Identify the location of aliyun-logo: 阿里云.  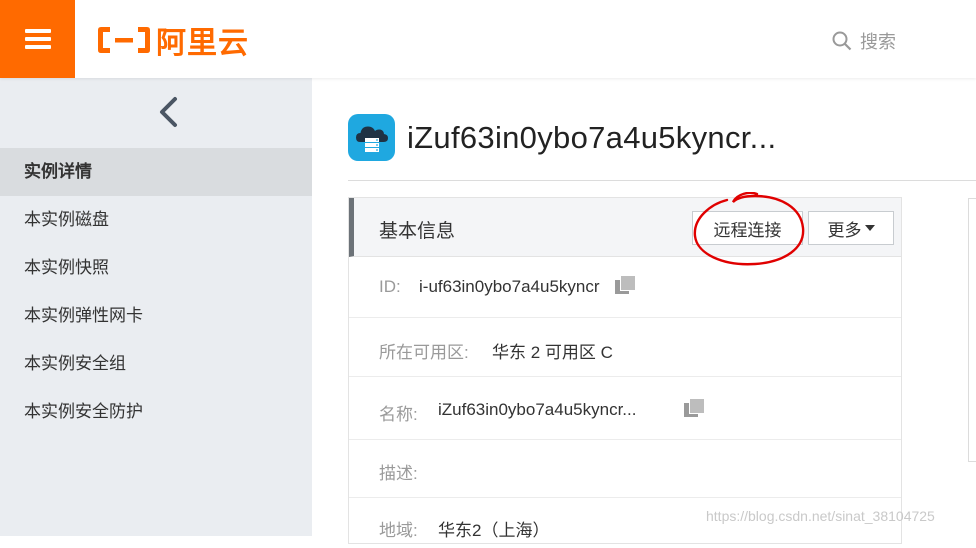
(172, 41).